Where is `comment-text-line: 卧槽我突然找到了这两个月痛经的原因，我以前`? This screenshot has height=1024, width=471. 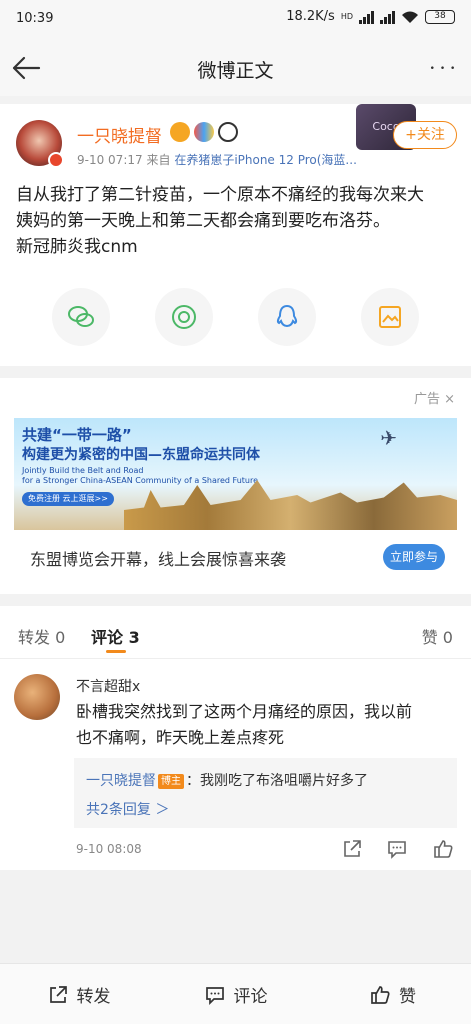 comment-text-line: 卧槽我突然找到了这两个月痛经的原因，我以前 is located at coordinates (244, 711).